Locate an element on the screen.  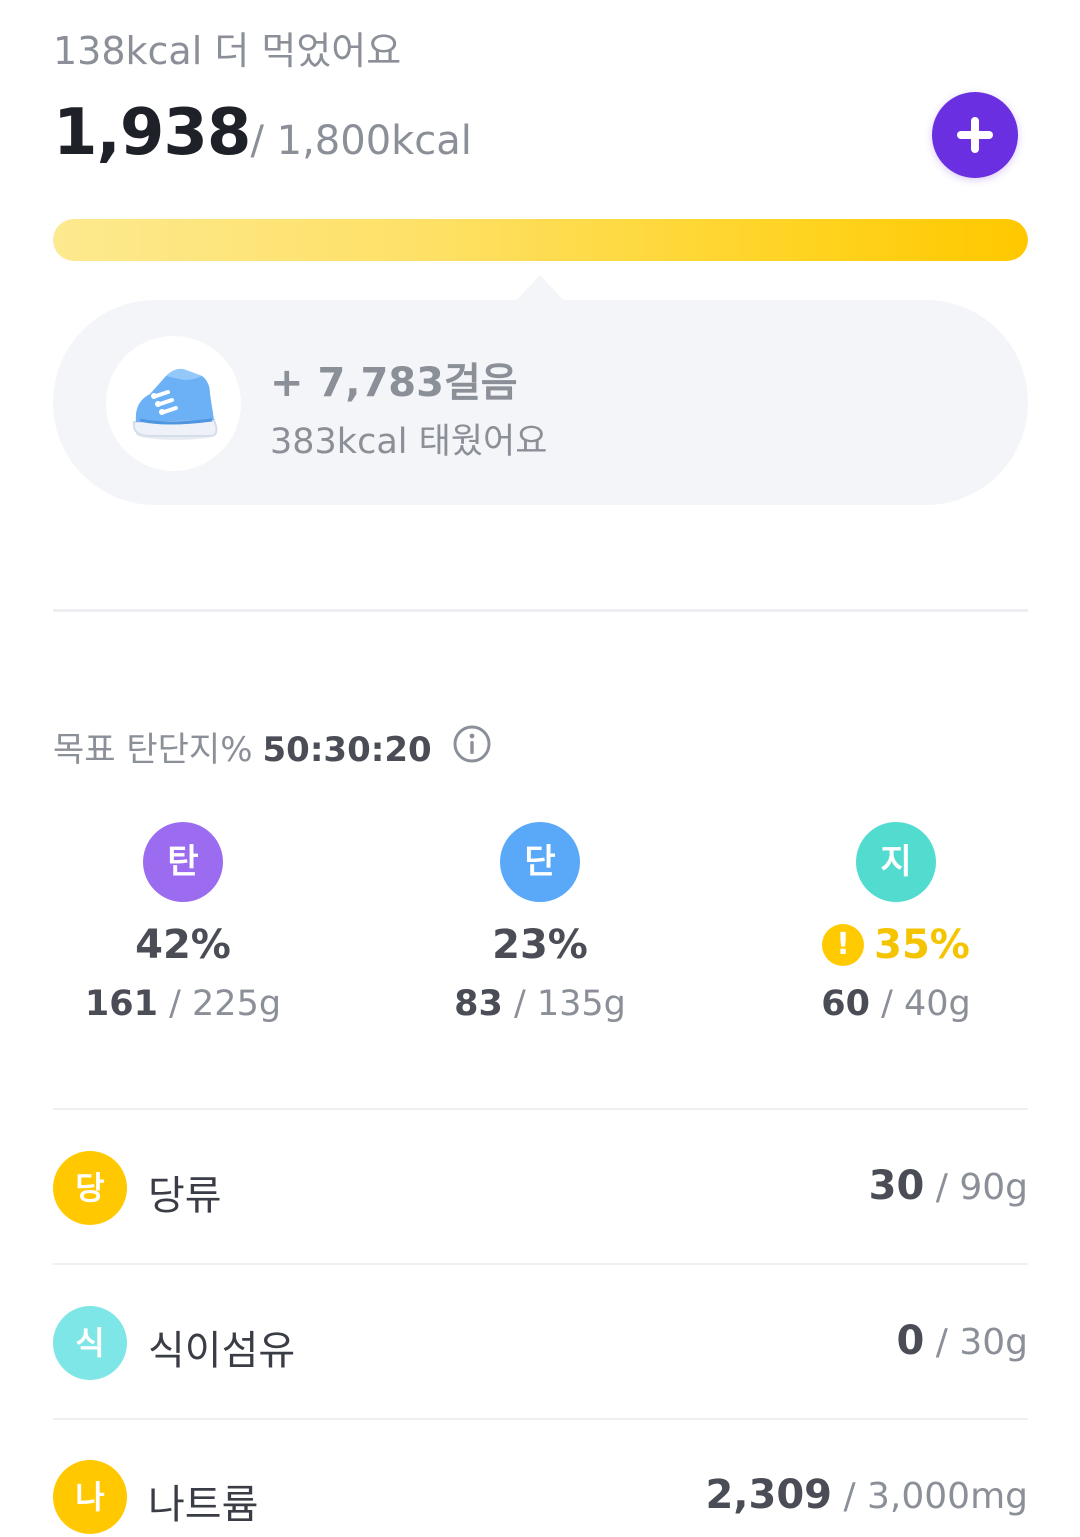
macro-percent-fat-row: ! 35% is located at coordinates (896, 945).